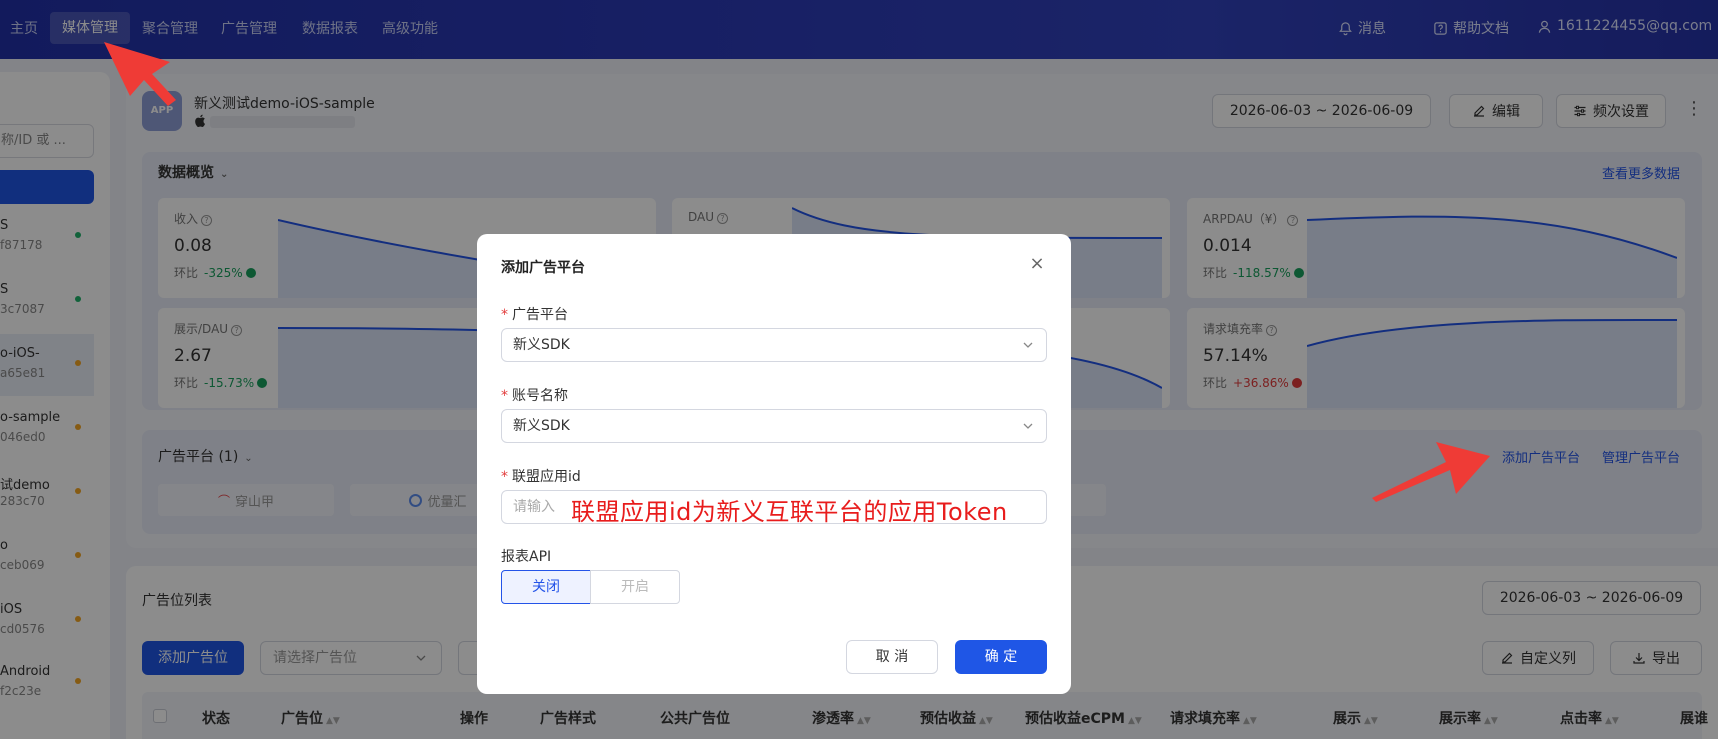 Image resolution: width=1718 pixels, height=739 pixels. What do you see at coordinates (541, 345) in the screenshot?
I see `platform-select-value: 新义SDK` at bounding box center [541, 345].